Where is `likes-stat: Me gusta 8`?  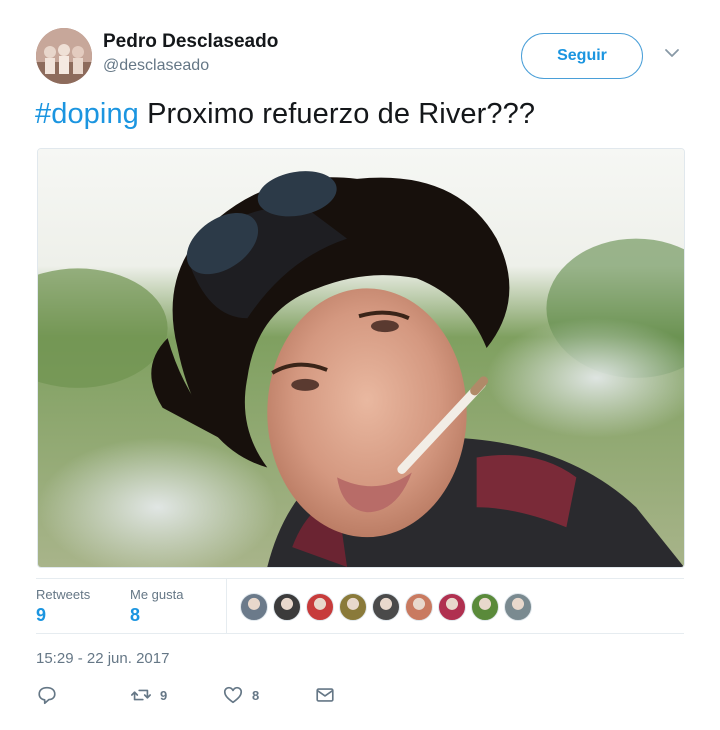
likes-stat: Me gusta 8 is located at coordinates (156, 606).